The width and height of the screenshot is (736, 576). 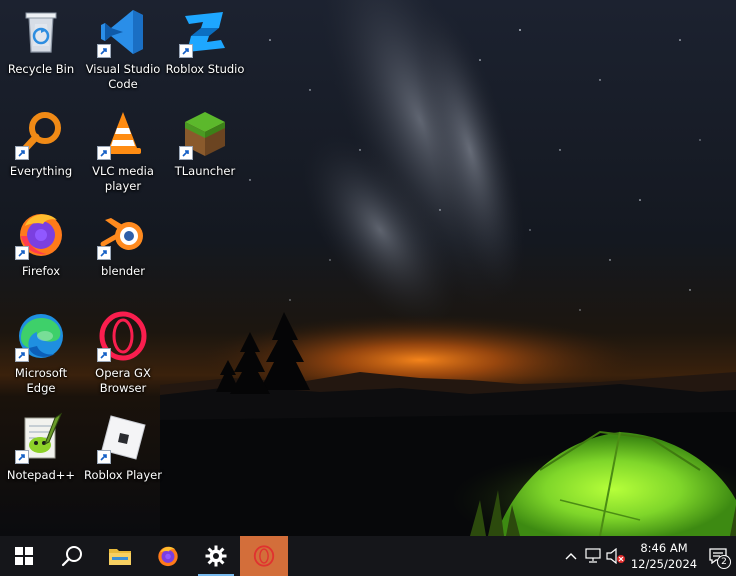 I want to click on desktop-icon-everything: Everything, so click(x=41, y=152).